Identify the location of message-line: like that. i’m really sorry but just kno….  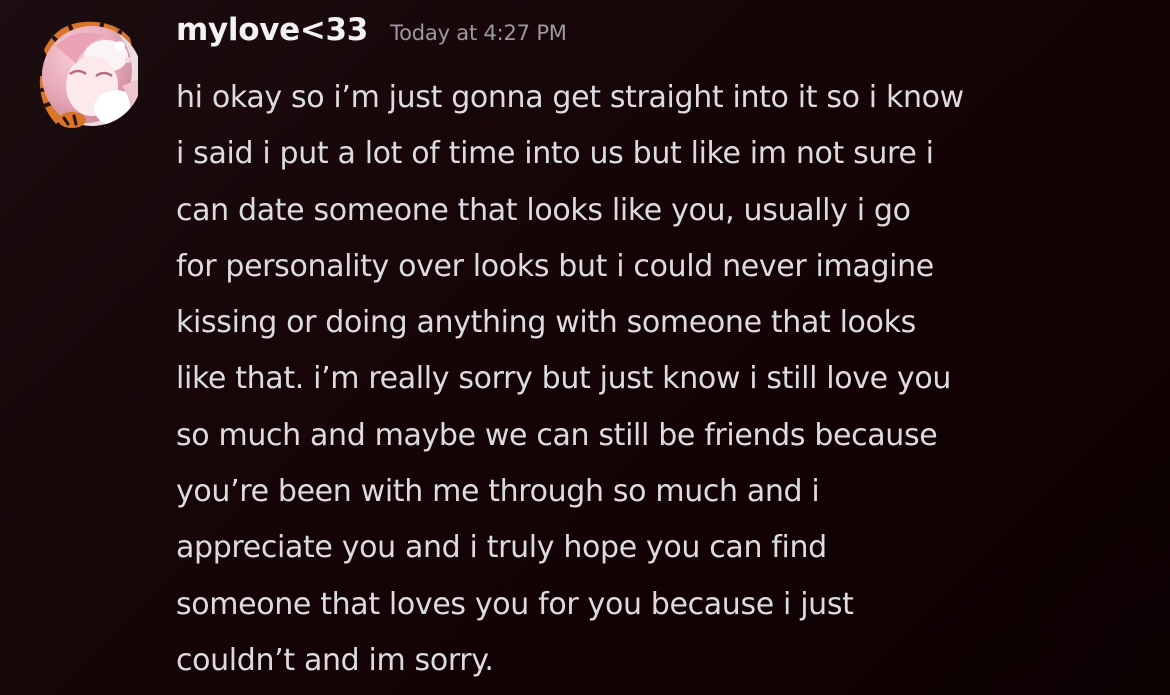
(563, 379).